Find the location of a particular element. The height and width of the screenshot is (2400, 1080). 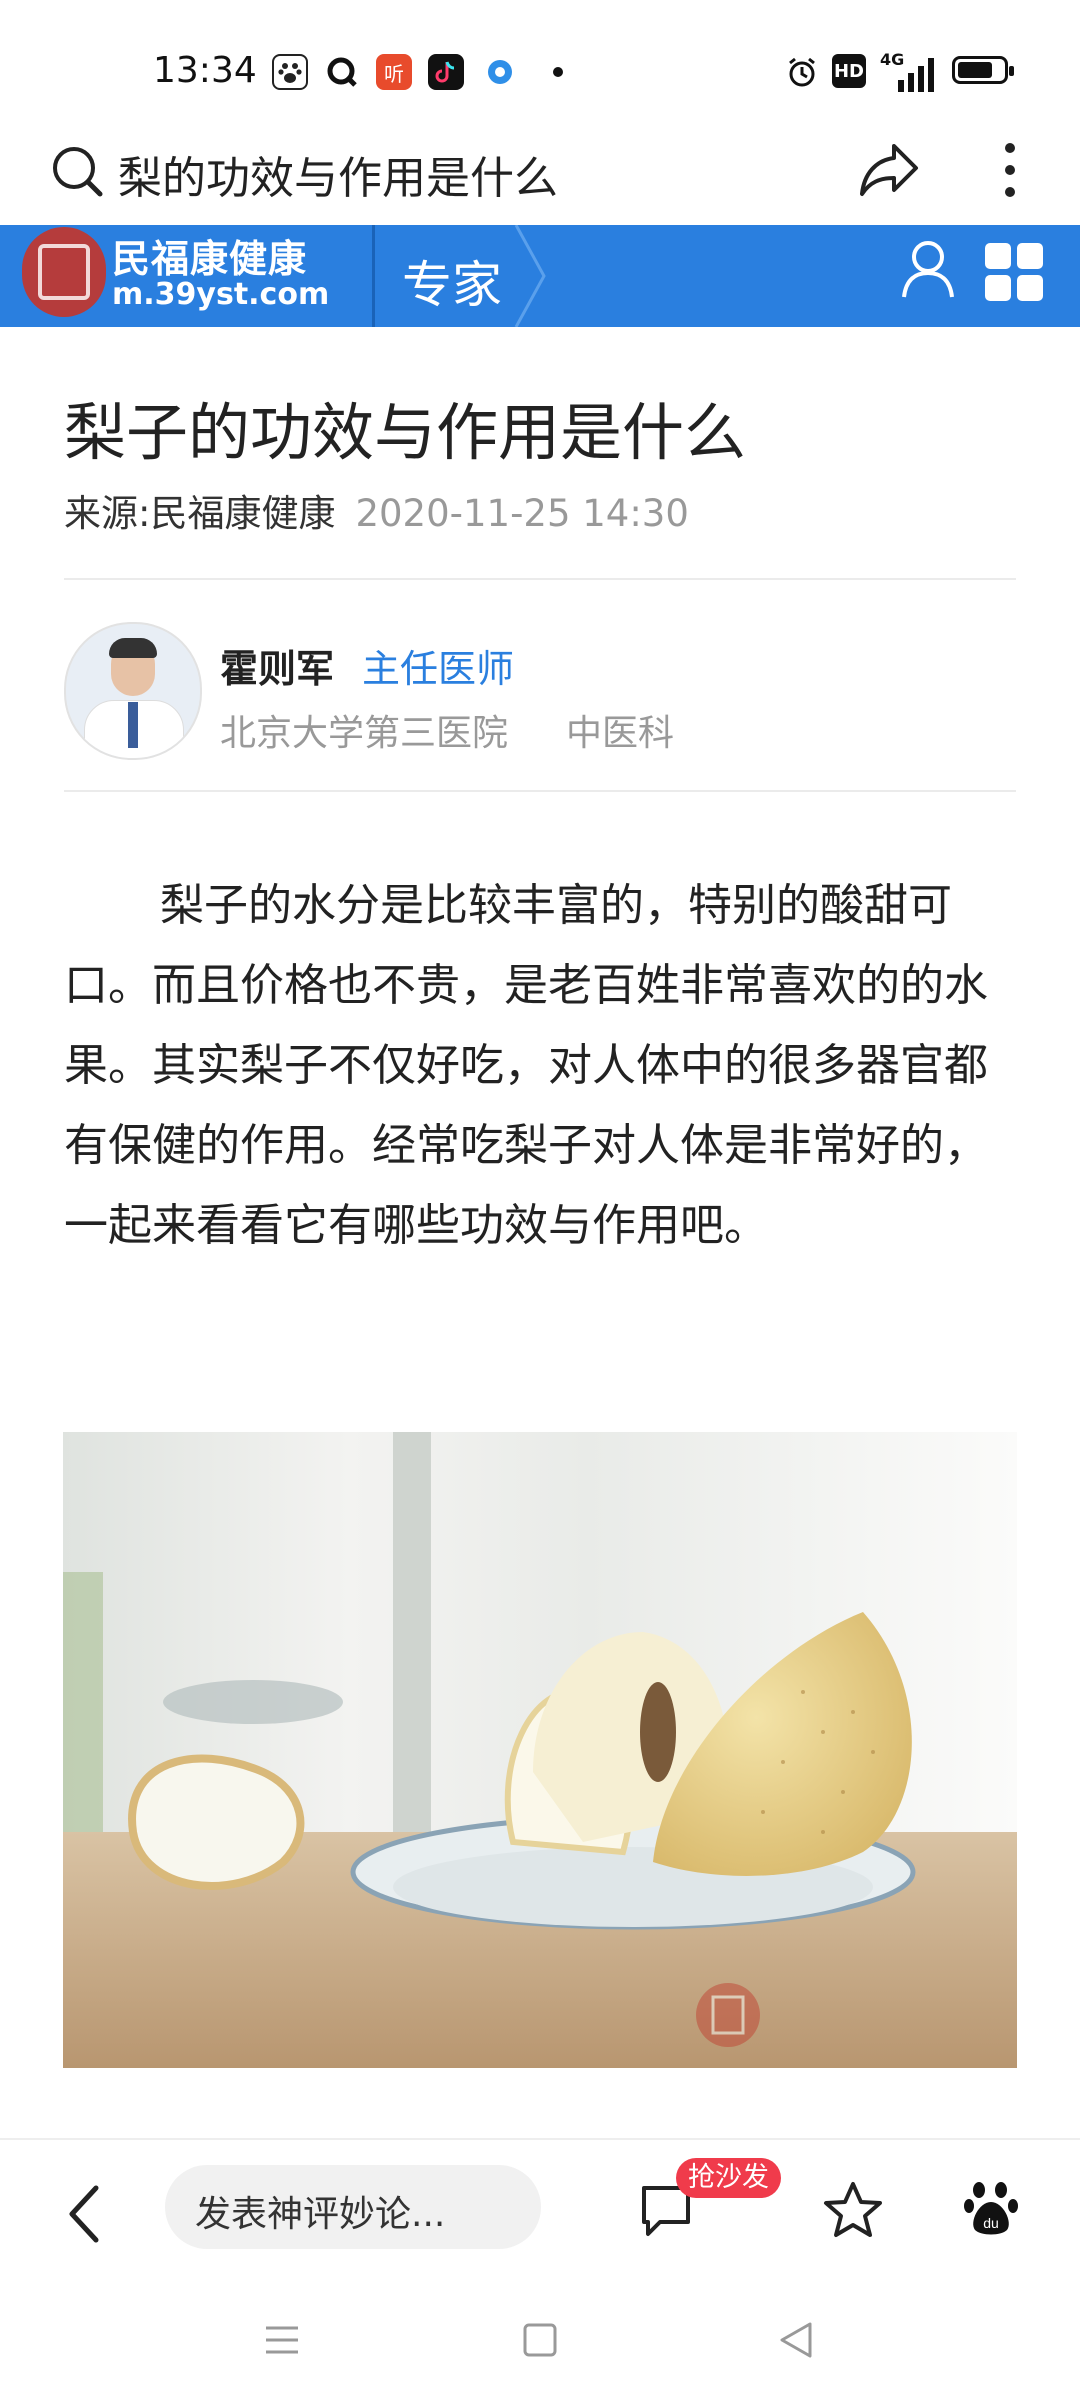

comment-badge: 抢沙发 is located at coordinates (728, 2178).